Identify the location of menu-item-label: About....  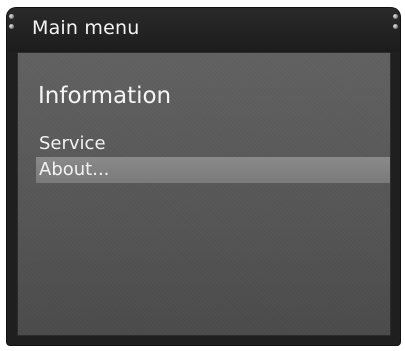
(74, 169).